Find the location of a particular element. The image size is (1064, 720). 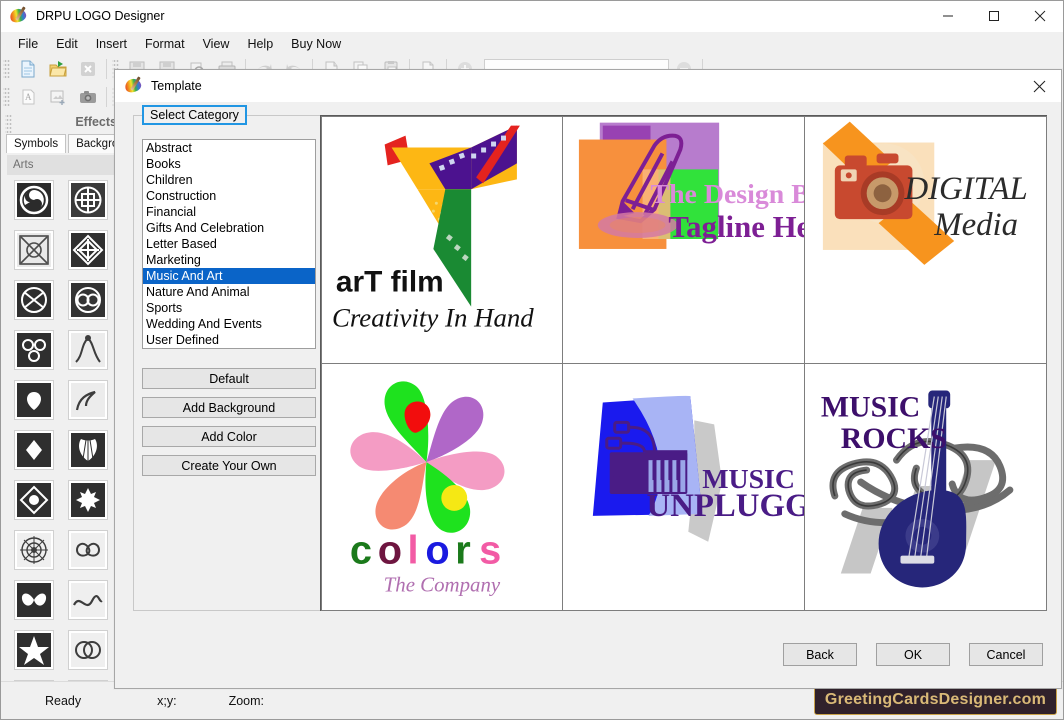

symbol-clover-icon is located at coordinates (34, 400).